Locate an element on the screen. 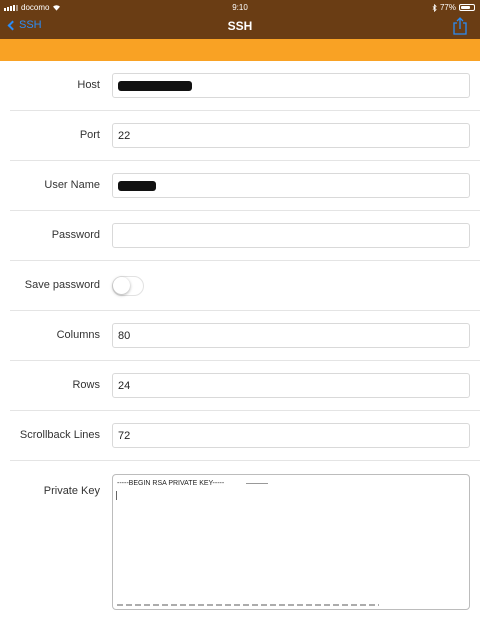  navigation-bar: SSH SSH is located at coordinates (240, 26).